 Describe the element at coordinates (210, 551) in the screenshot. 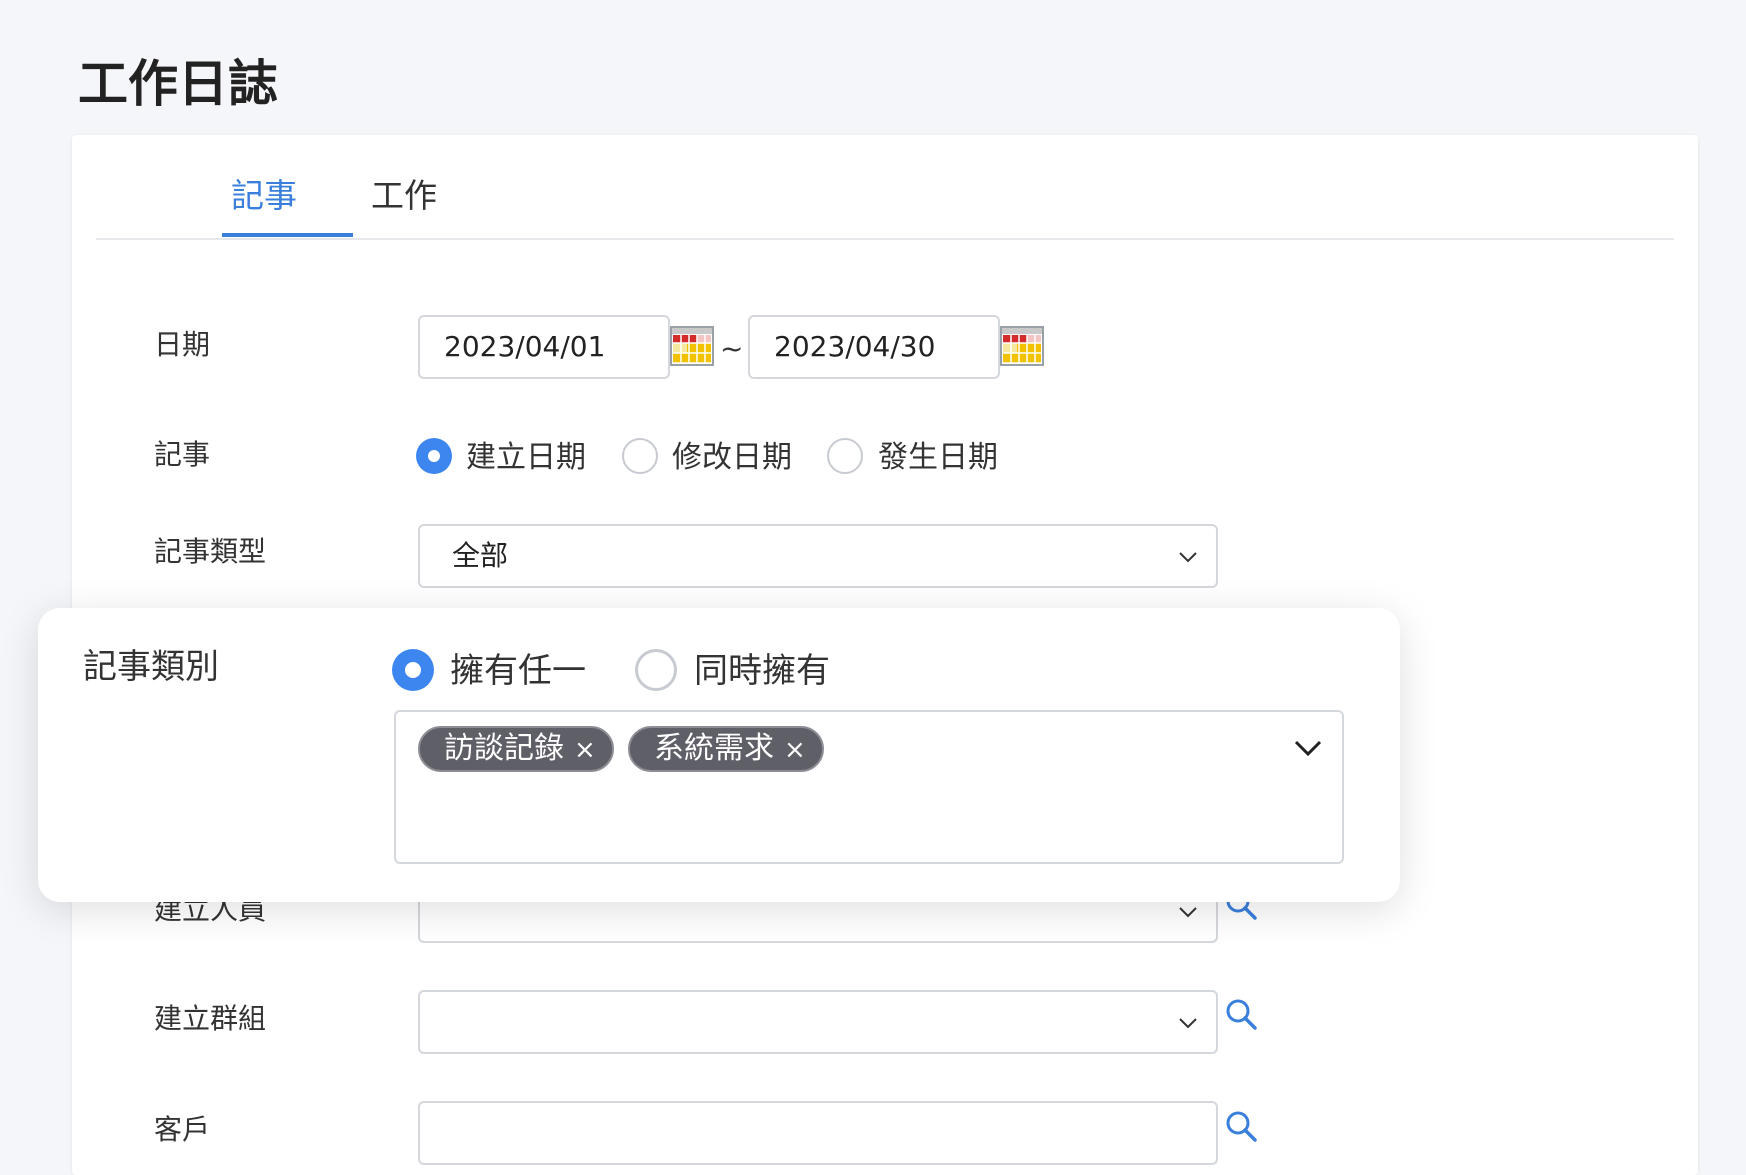

I see `note-type-label: 記事類型` at that location.